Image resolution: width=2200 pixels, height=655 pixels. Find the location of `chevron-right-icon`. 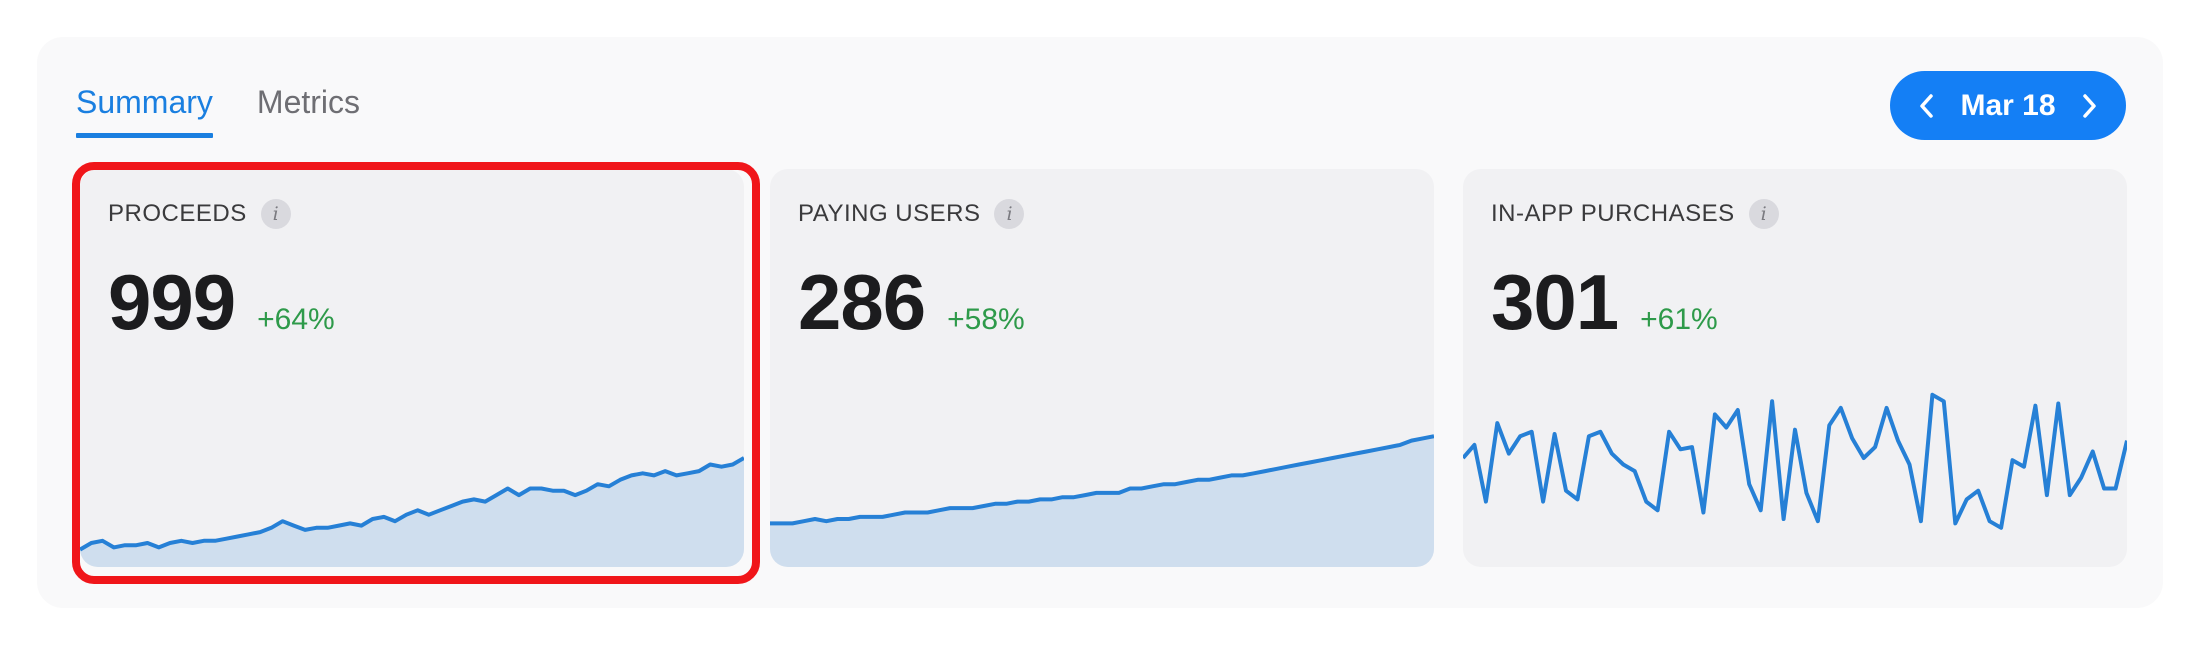

chevron-right-icon is located at coordinates (2090, 106).